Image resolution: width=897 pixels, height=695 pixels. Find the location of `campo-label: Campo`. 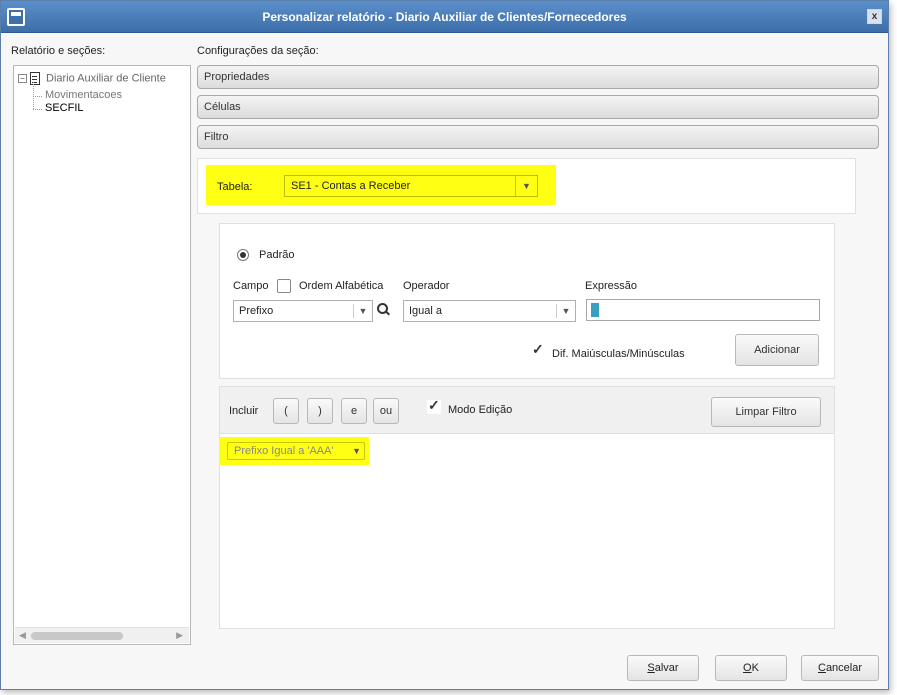

campo-label: Campo is located at coordinates (251, 286).